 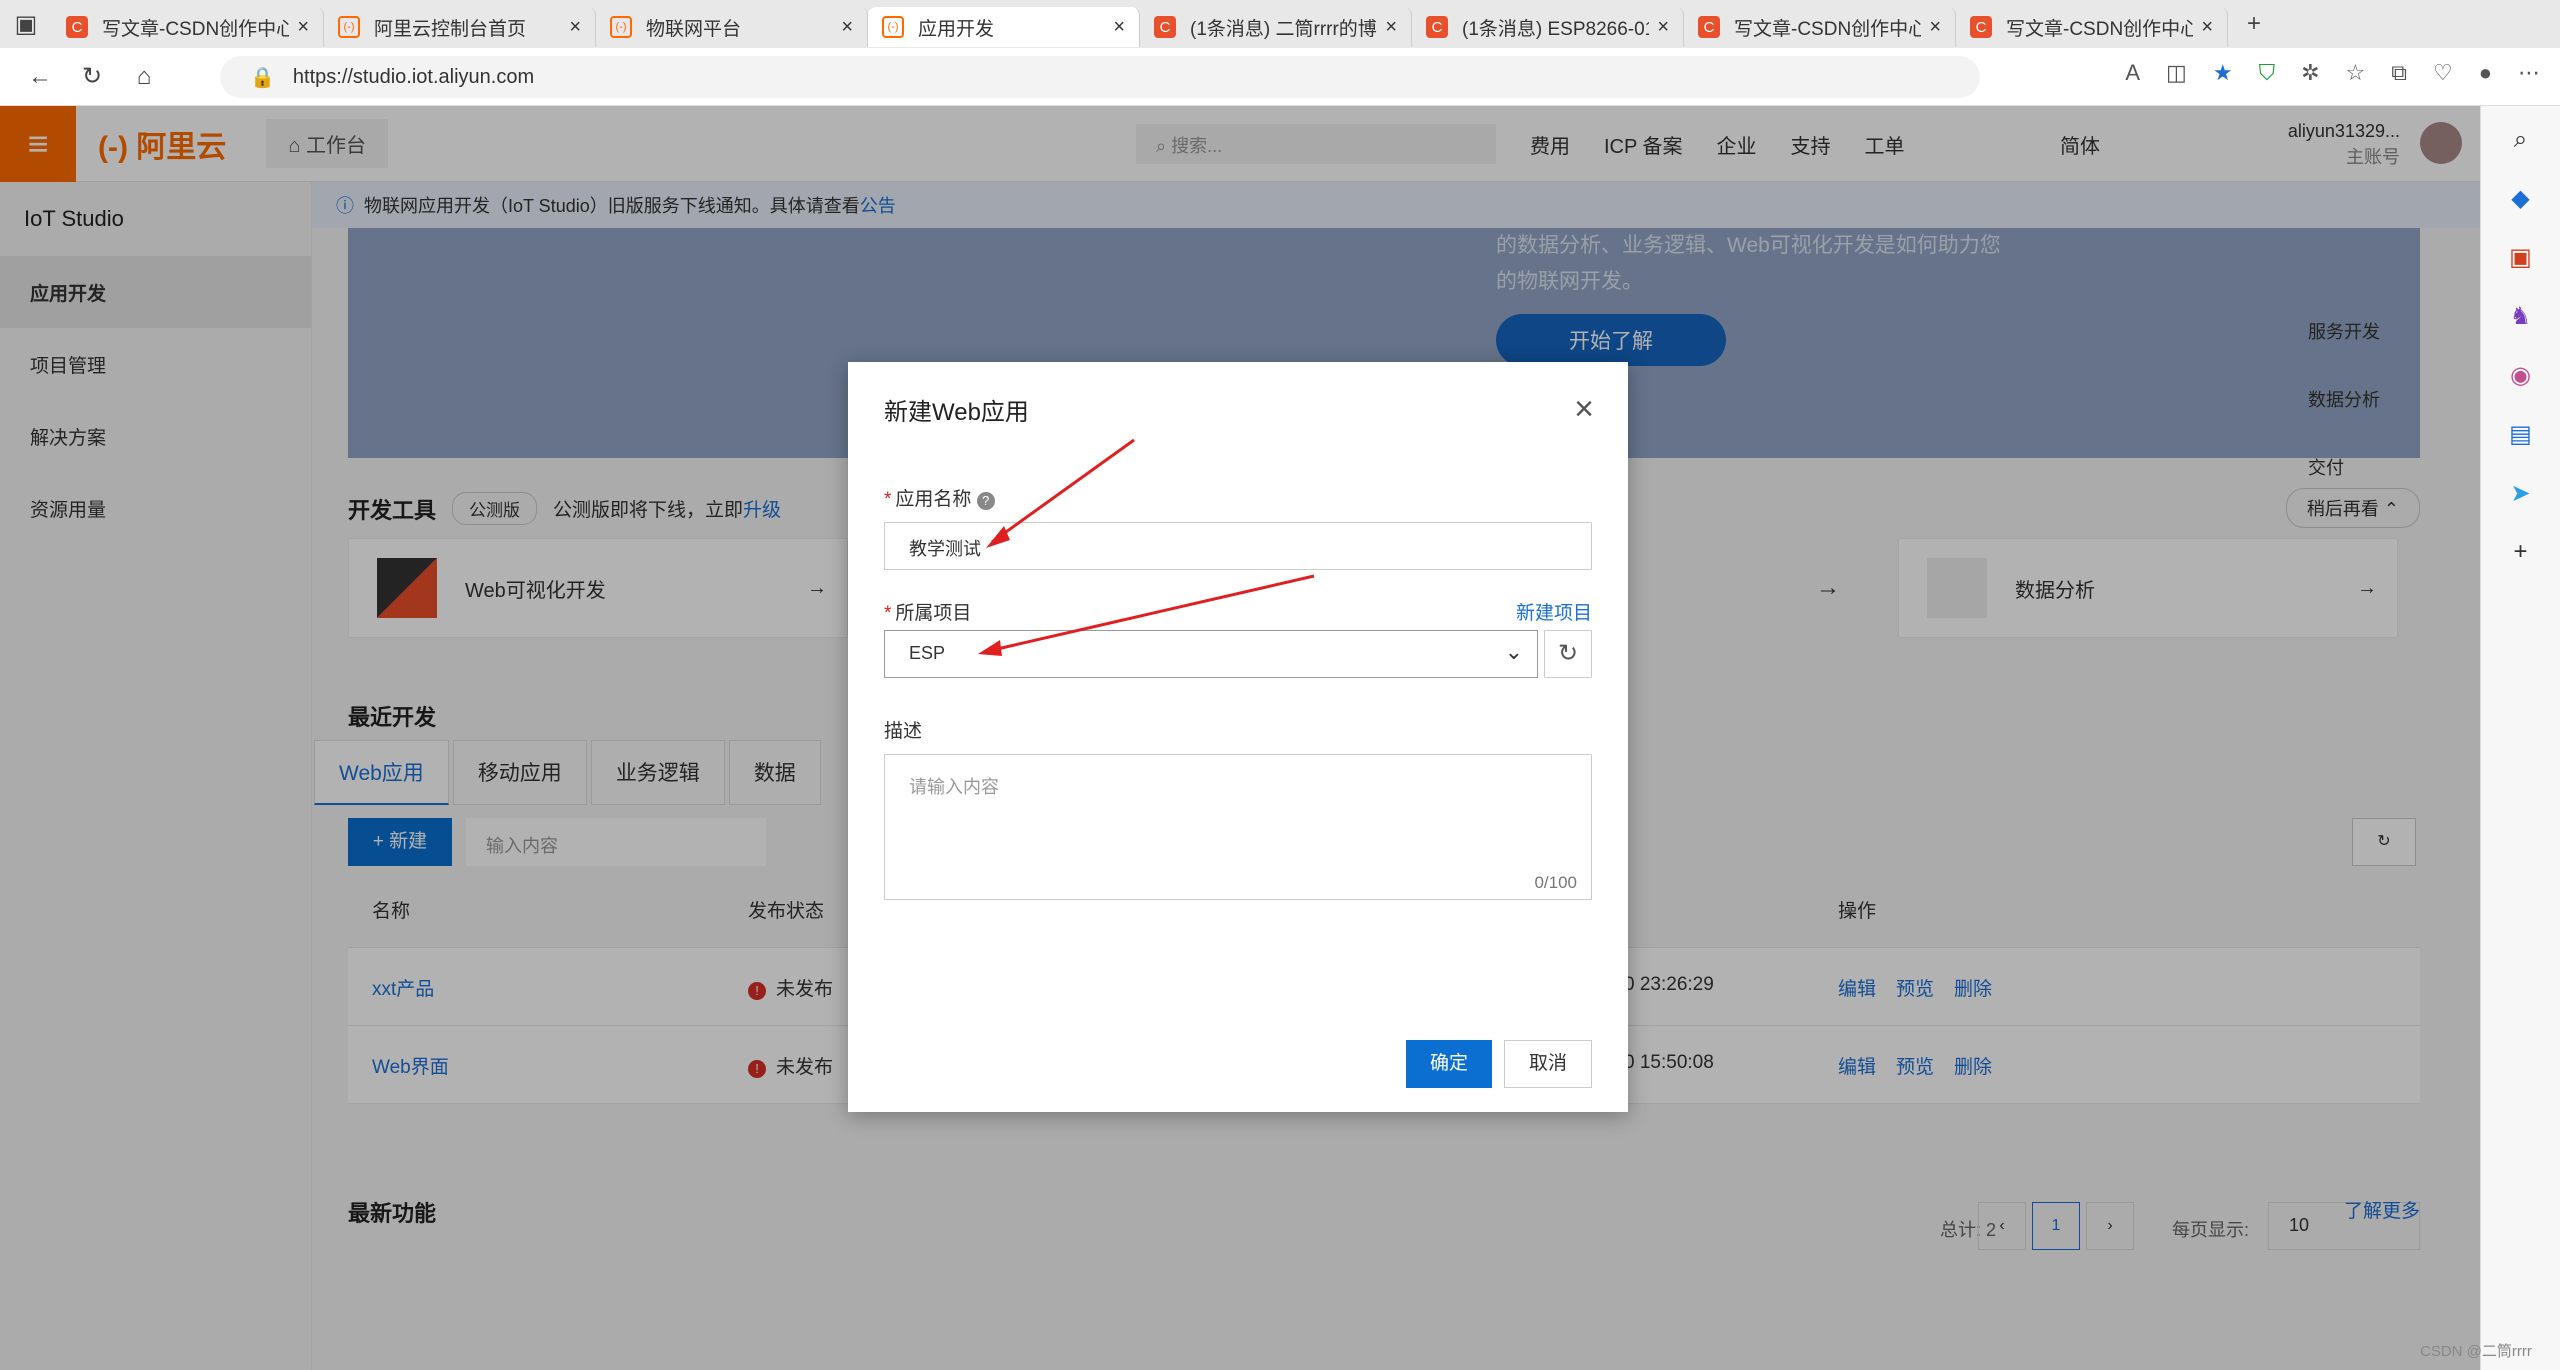 What do you see at coordinates (26, 24) in the screenshot?
I see `tab-actions-icon: ▣` at bounding box center [26, 24].